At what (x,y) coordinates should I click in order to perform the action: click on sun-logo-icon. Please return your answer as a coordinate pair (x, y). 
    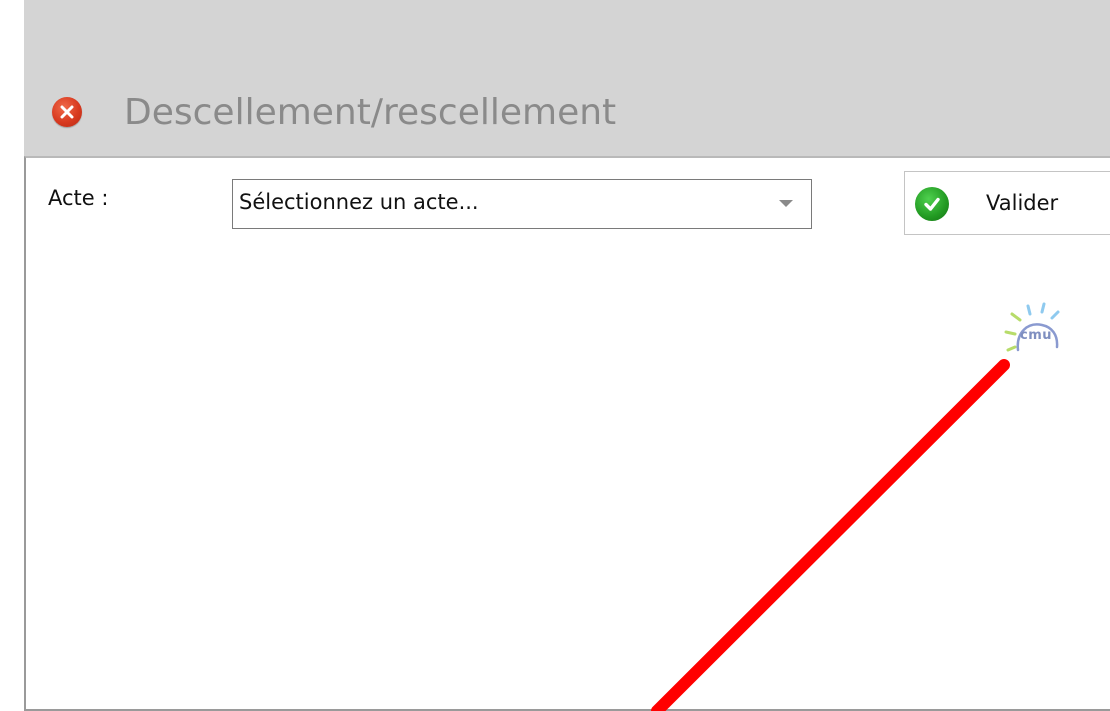
    Looking at the image, I should click on (1032, 327).